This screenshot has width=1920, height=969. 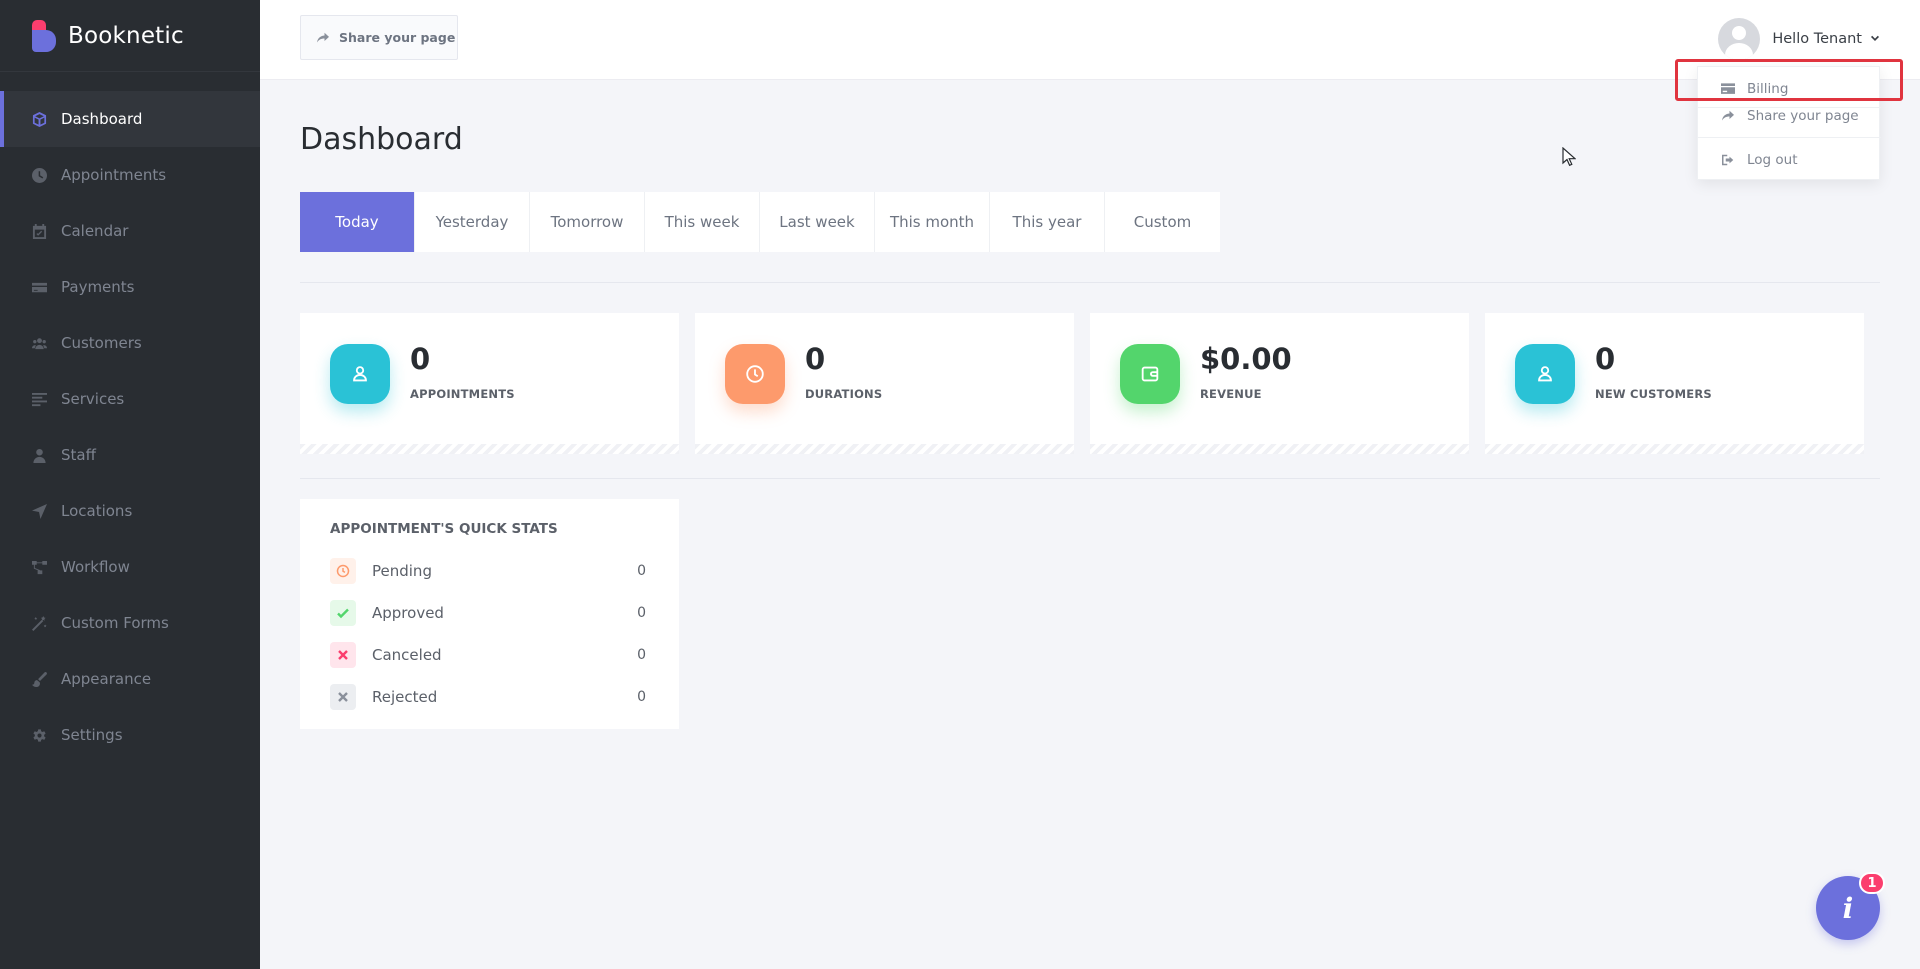 I want to click on booknetic-logo-icon, so click(x=43, y=35).